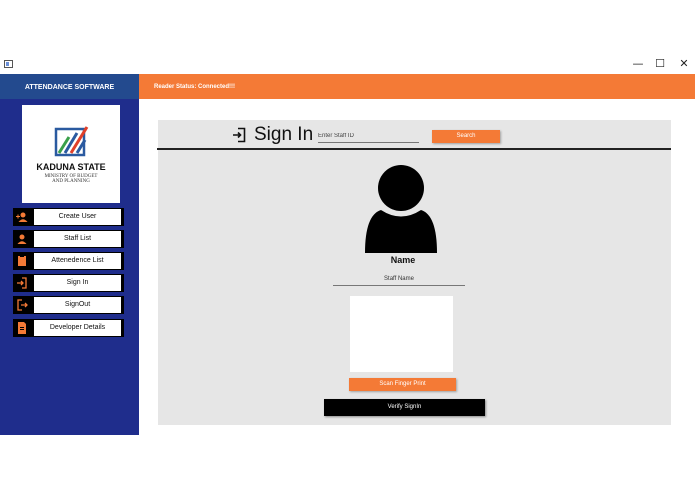  I want to click on logo-subtitle: MINISTRY OF BUDGET AND PLANNING, so click(71, 179).